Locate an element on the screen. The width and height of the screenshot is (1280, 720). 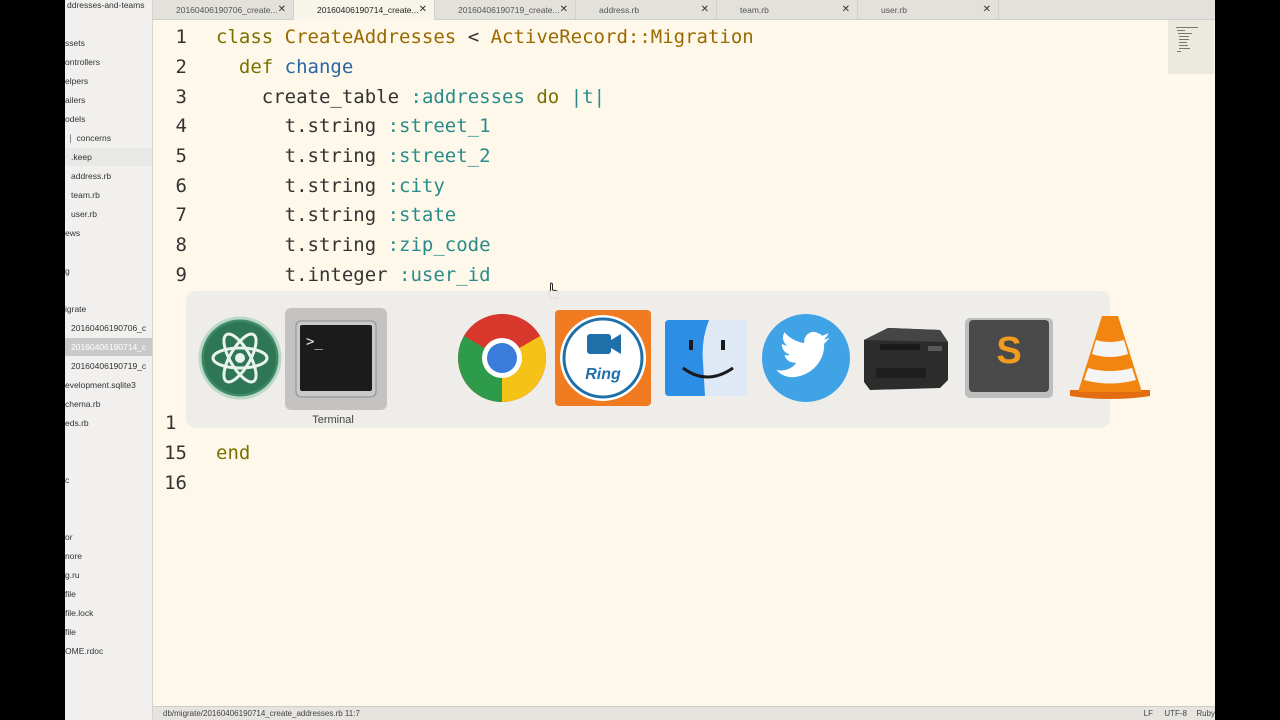
tree-file-rakefile: file is located at coordinates (108, 632).